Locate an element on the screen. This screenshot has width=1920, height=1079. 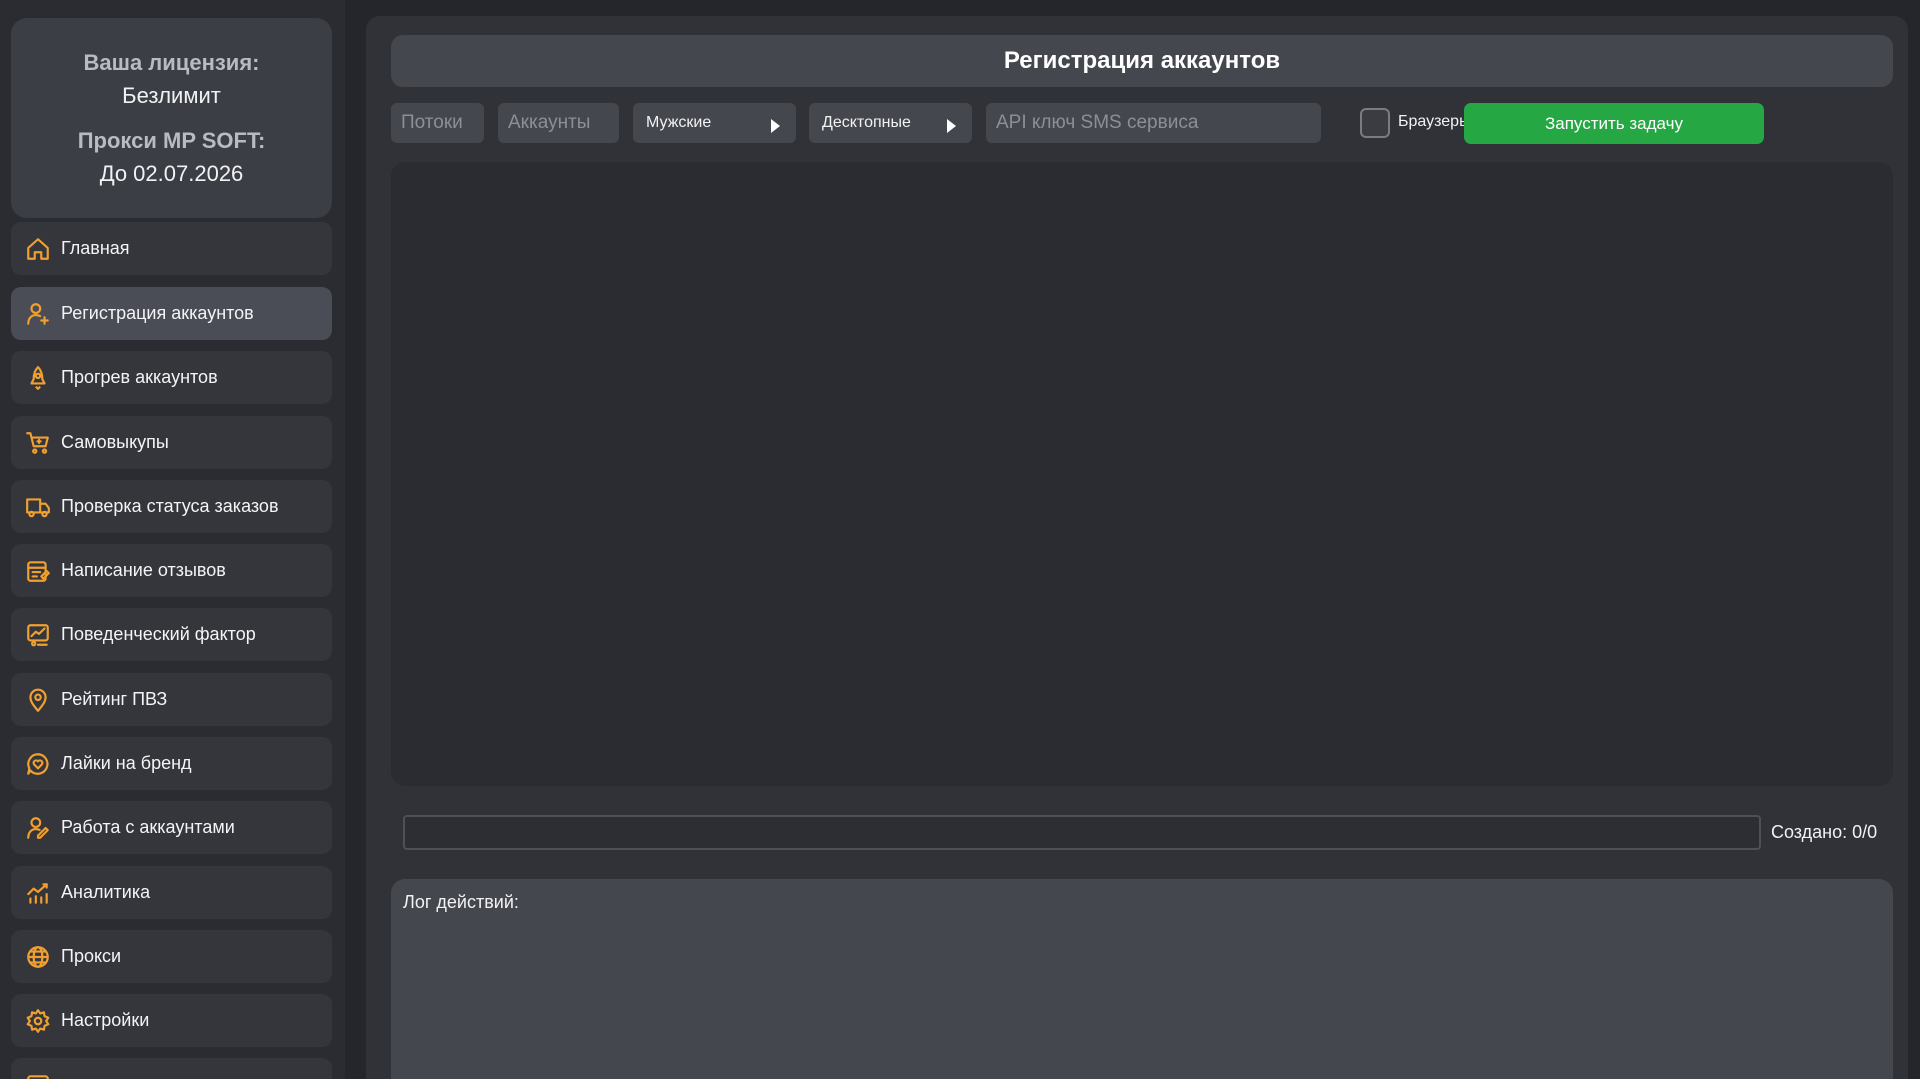
threads-input is located at coordinates (437, 123).